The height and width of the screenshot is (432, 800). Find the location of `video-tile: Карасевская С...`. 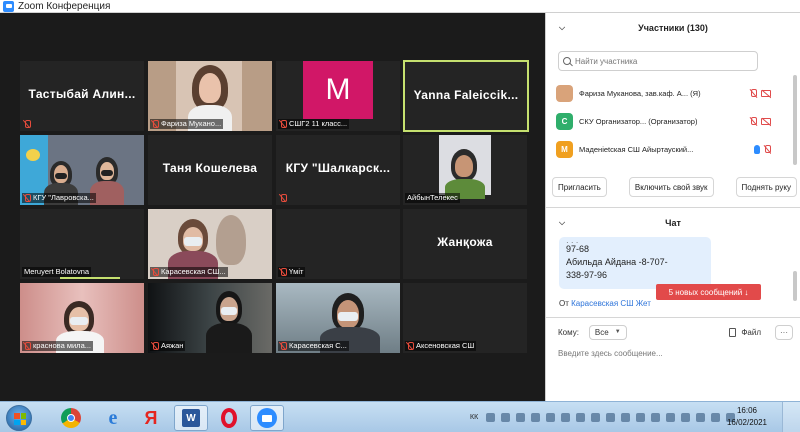

video-tile: Карасевская С... is located at coordinates (338, 318).